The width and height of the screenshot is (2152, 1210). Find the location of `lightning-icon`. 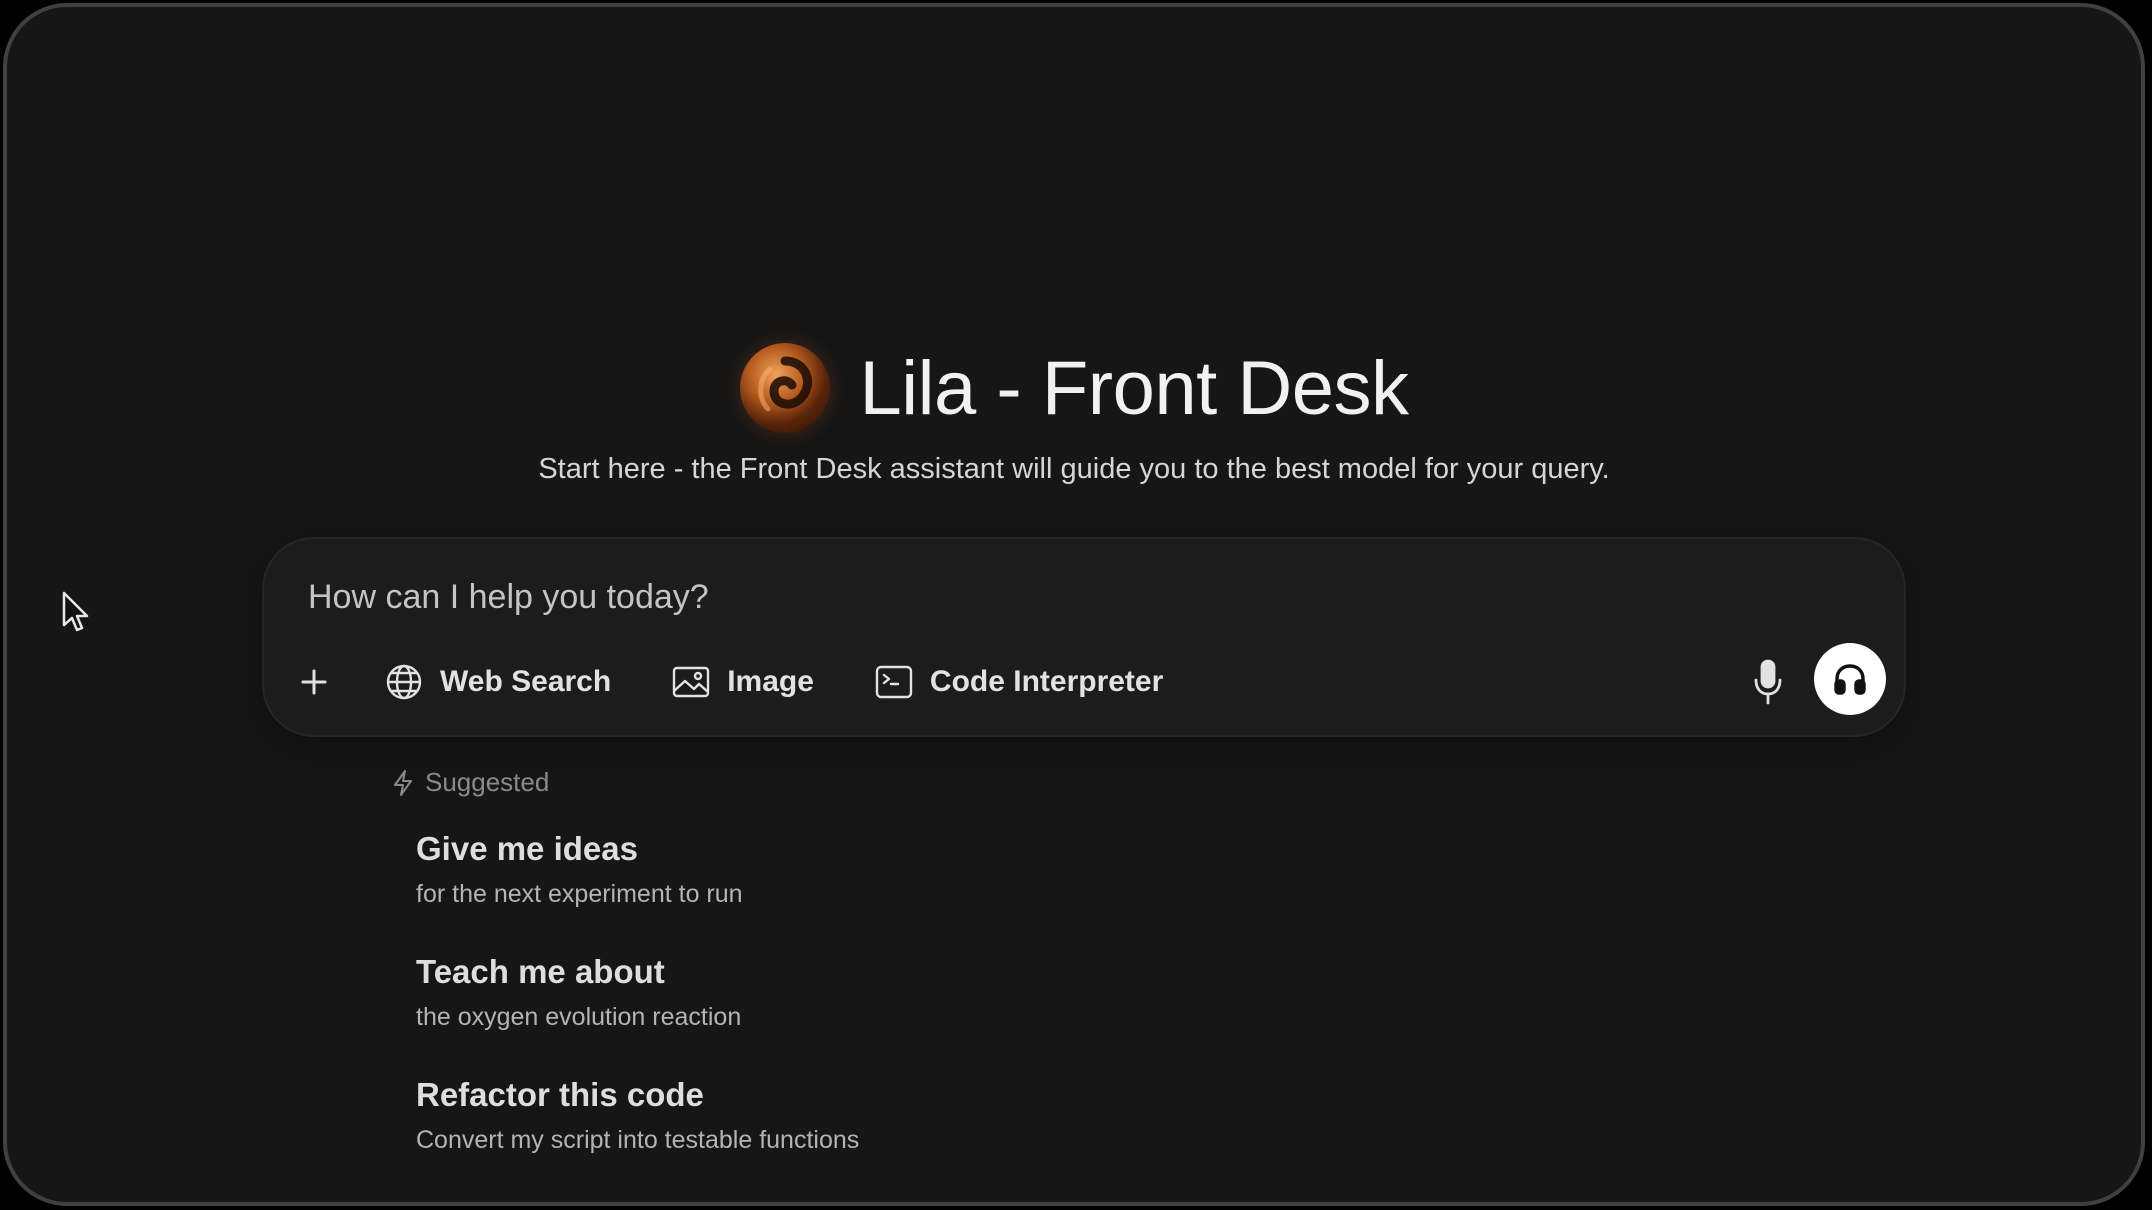

lightning-icon is located at coordinates (403, 782).